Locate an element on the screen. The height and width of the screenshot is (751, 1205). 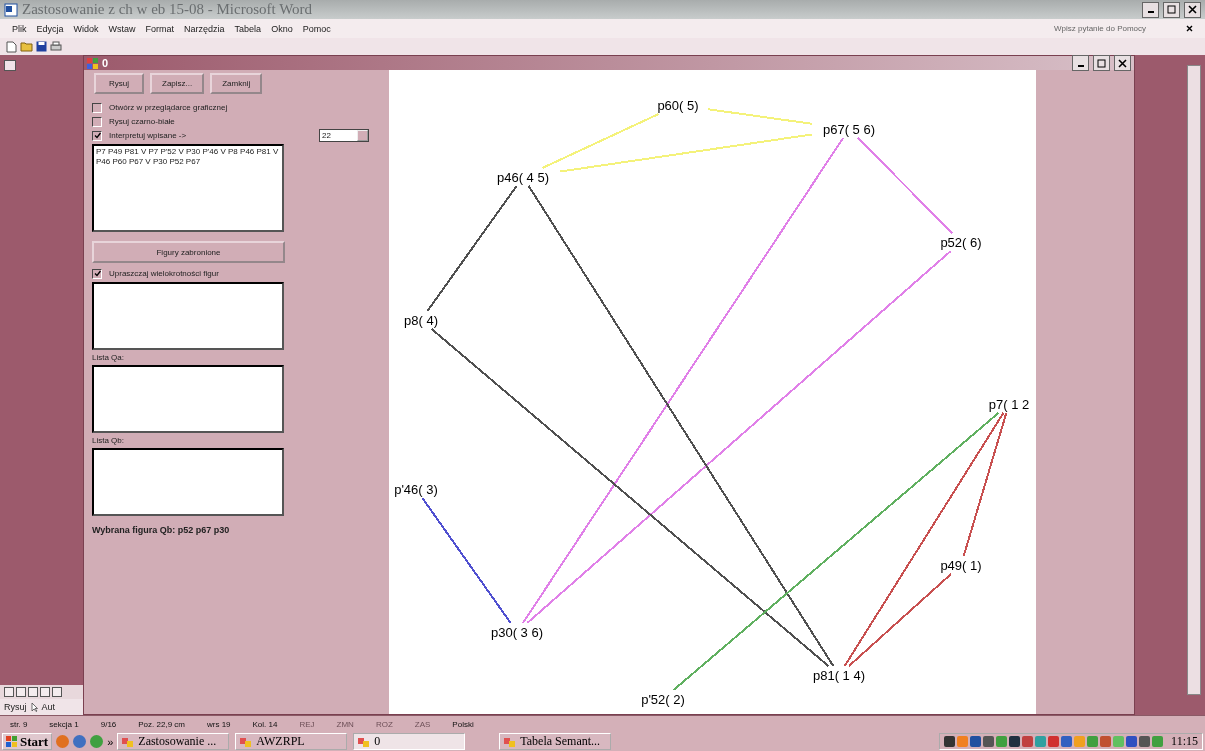
status-item: Polski is located at coordinates (463, 724).